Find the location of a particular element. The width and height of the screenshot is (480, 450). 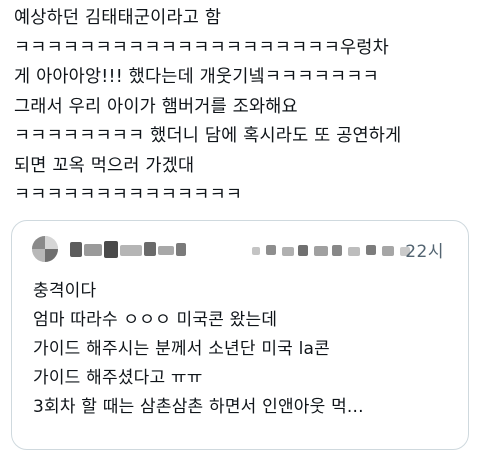

quoted-tweet-header: 22시 is located at coordinates (242, 250).